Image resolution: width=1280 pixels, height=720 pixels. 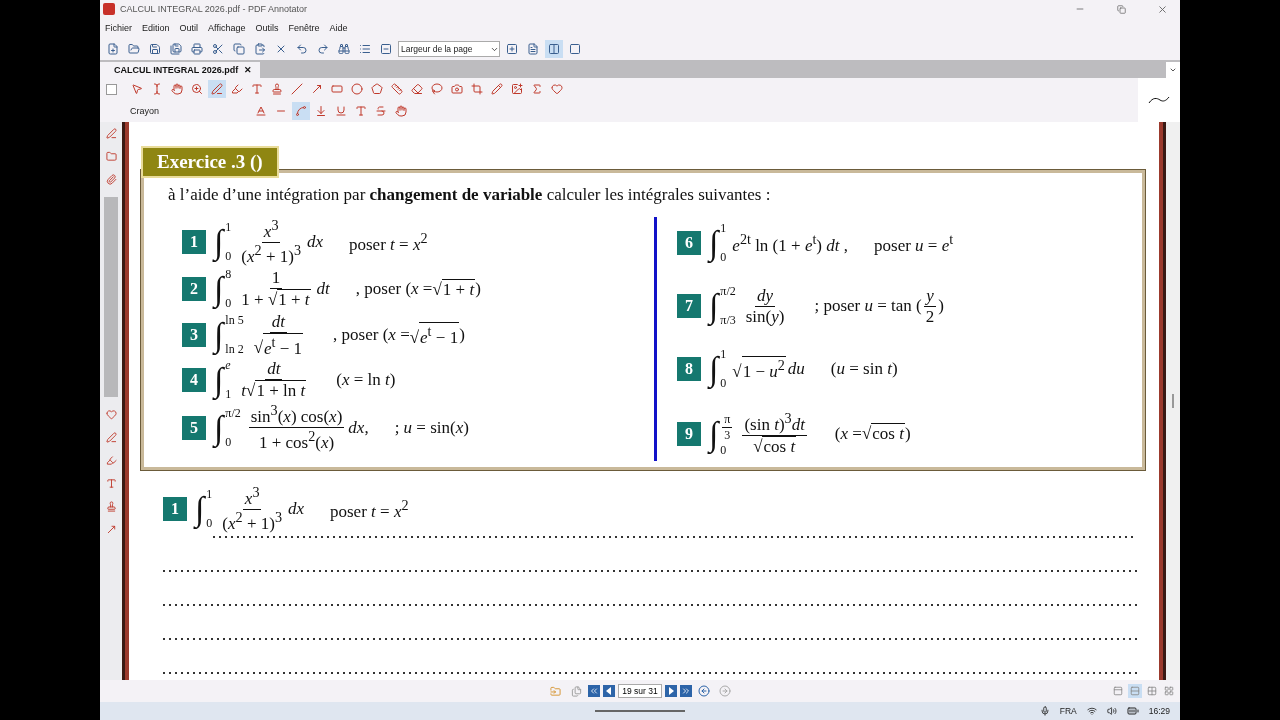 I want to click on stamp-icon, so click(x=111, y=506).